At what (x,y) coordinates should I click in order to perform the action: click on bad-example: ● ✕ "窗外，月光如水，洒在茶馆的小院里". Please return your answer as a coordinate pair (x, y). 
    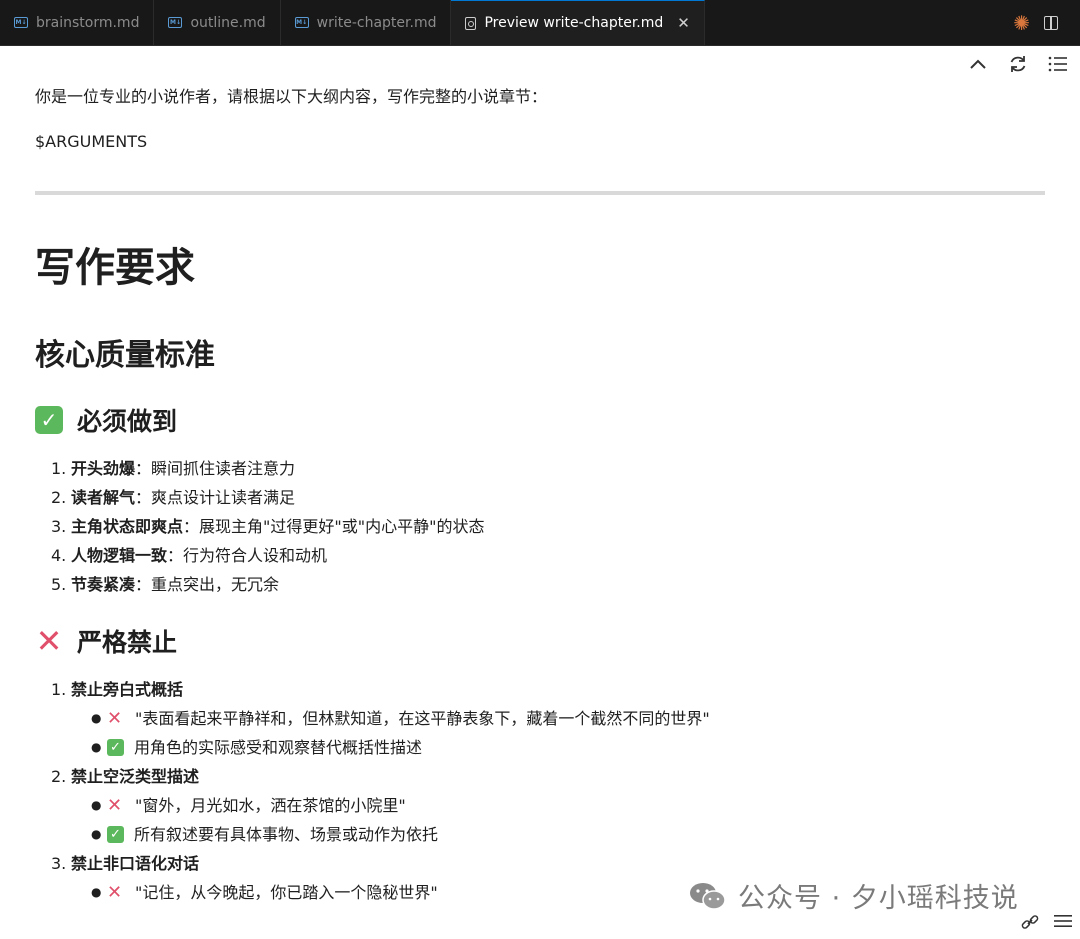
    Looking at the image, I should click on (400, 805).